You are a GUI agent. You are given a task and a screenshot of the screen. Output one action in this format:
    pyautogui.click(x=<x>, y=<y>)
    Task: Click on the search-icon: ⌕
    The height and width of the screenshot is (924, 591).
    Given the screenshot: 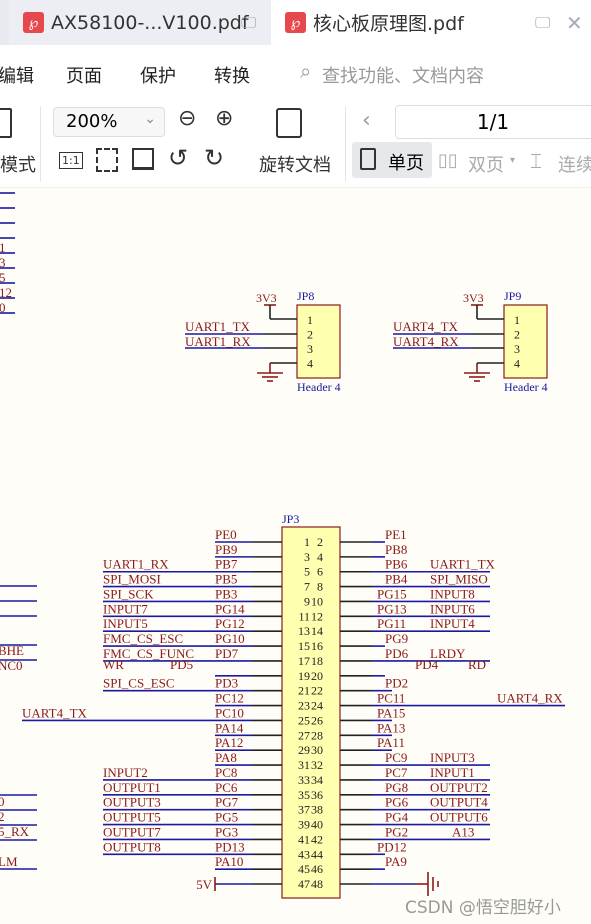 What is the action you would take?
    pyautogui.click(x=305, y=71)
    